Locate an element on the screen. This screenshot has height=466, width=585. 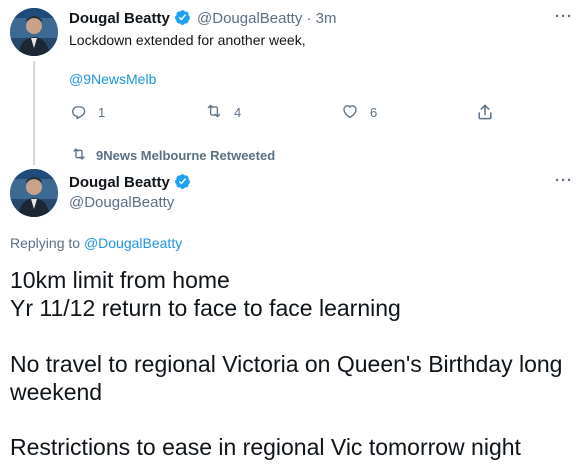
like-button: 6 is located at coordinates (358, 112).